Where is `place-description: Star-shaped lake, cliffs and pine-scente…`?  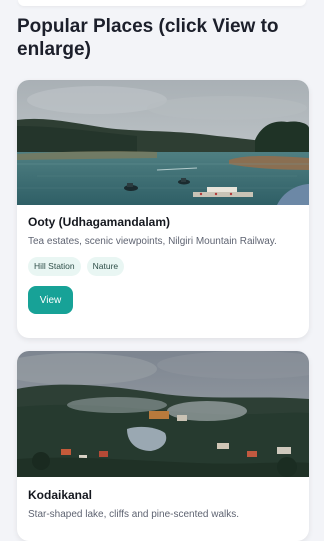
place-description: Star-shaped lake, cliffs and pine-scente… is located at coordinates (134, 514).